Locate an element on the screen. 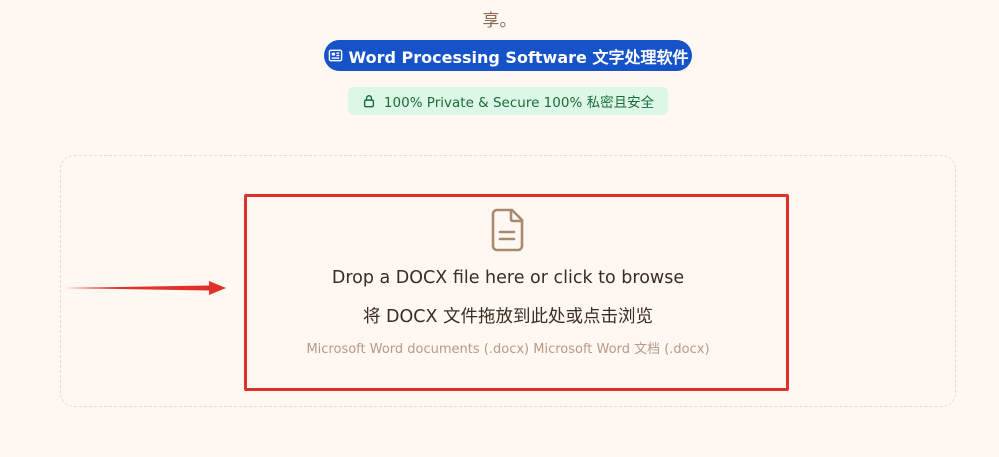 The height and width of the screenshot is (457, 999). lock-icon is located at coordinates (368, 101).